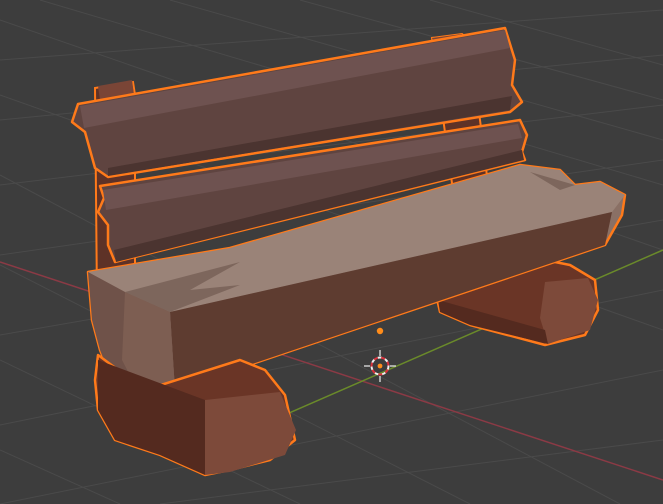 The height and width of the screenshot is (504, 663). What do you see at coordinates (380, 331) in the screenshot?
I see `object-origin-icon` at bounding box center [380, 331].